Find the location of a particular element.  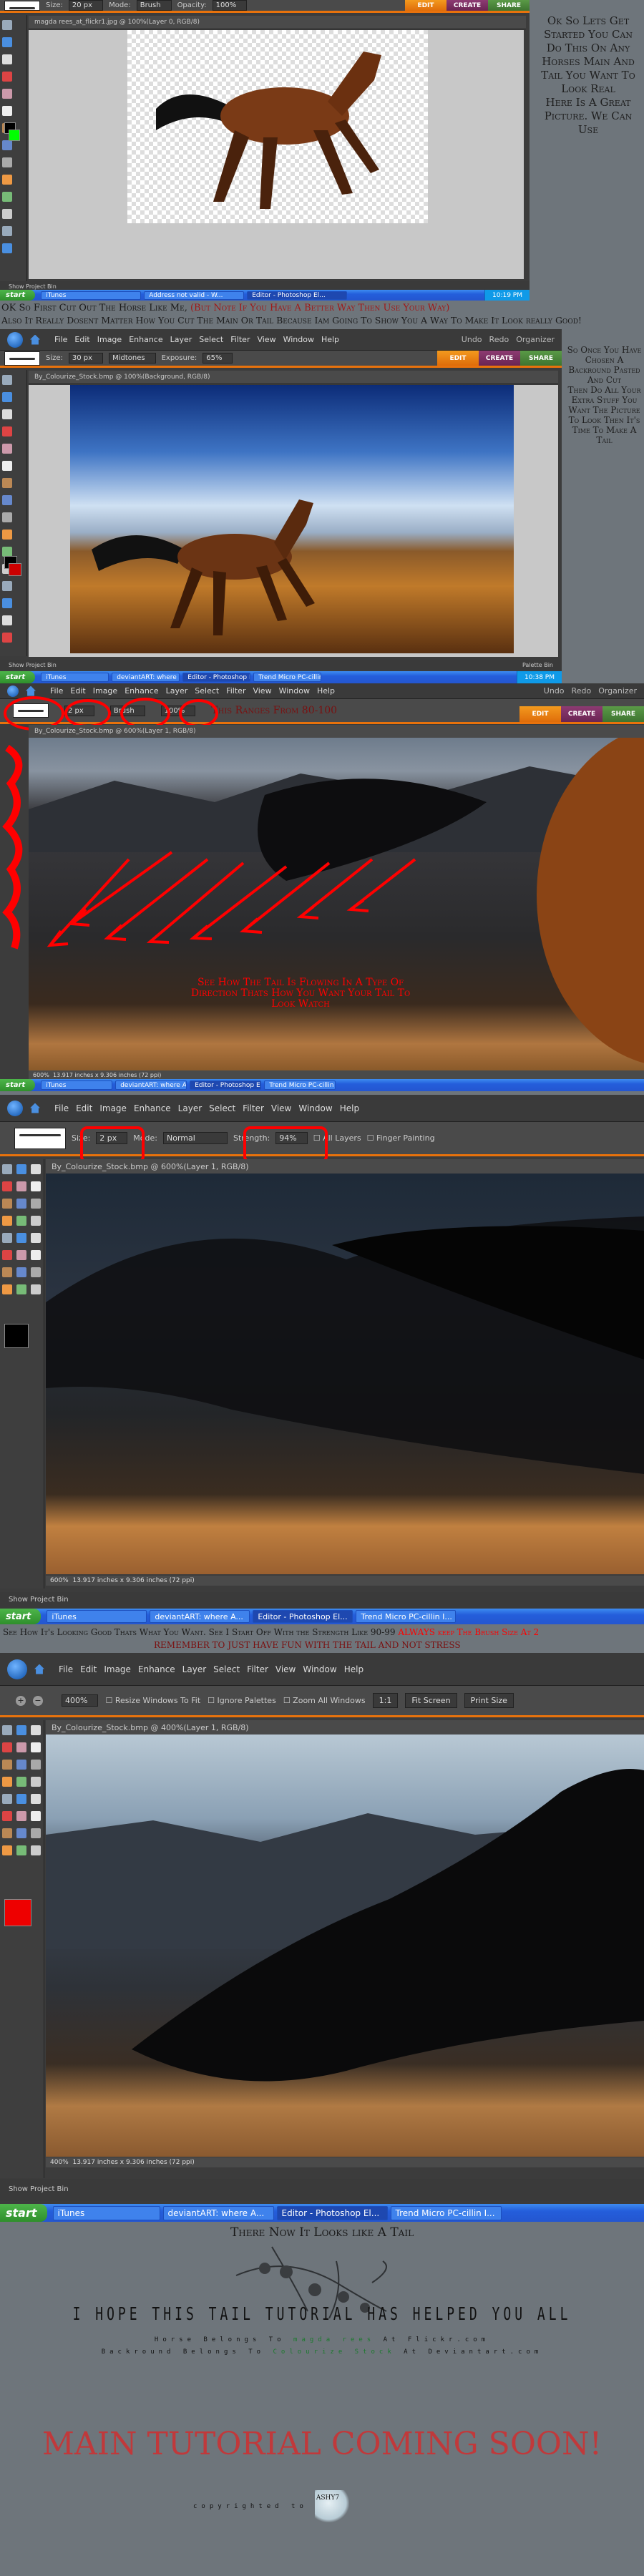

brush-preview is located at coordinates (22, 5).